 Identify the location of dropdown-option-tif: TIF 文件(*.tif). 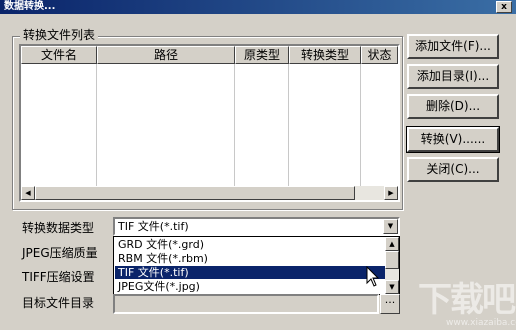
(250, 272).